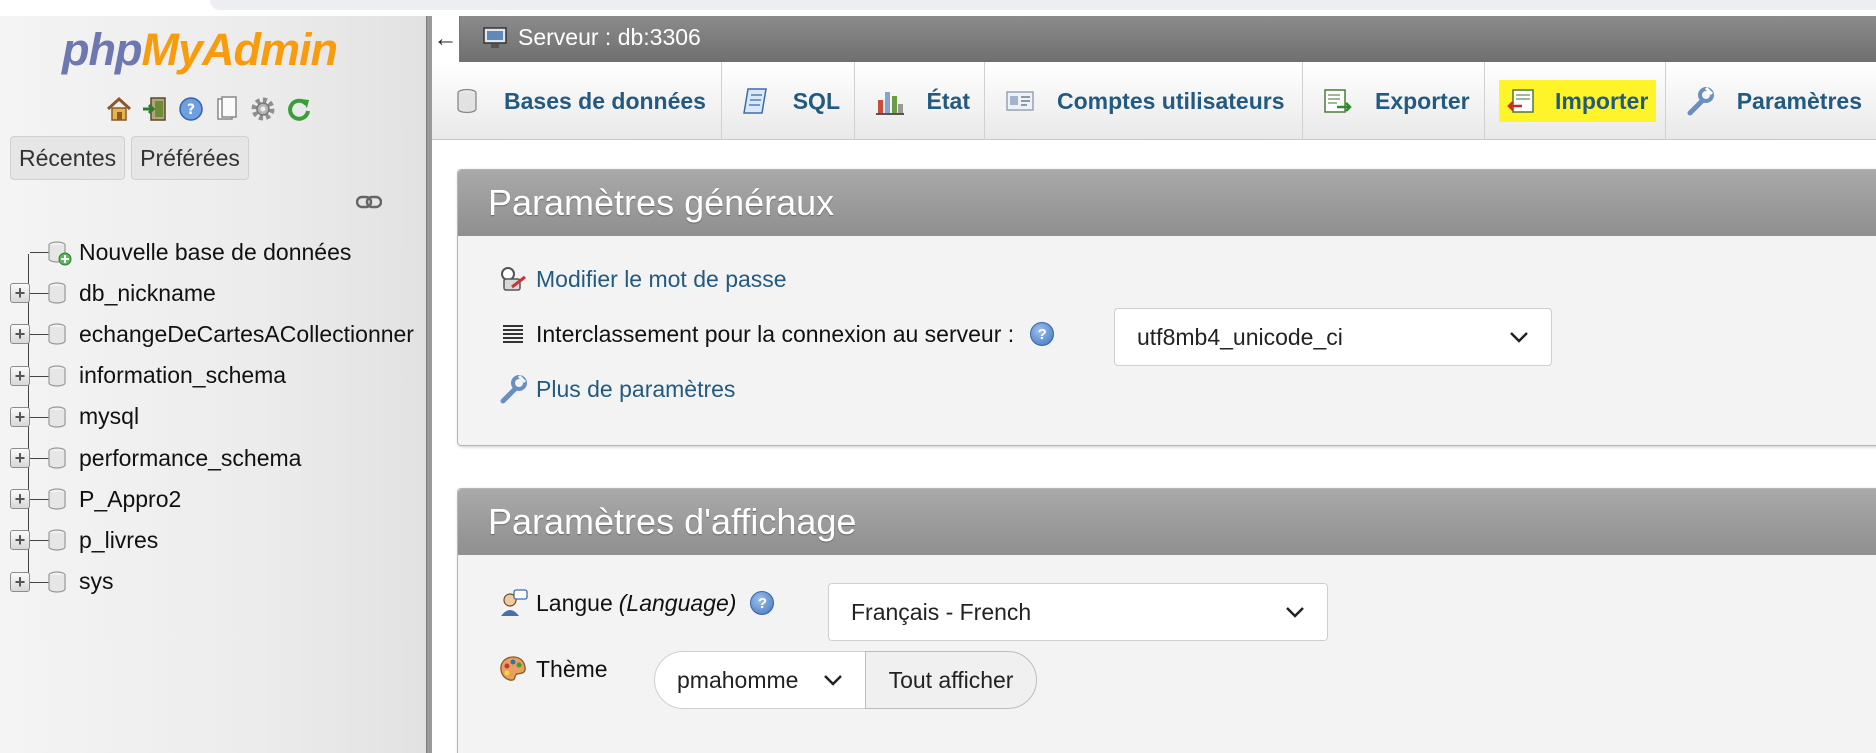 Image resolution: width=1876 pixels, height=753 pixels. Describe the element at coordinates (677, 602) in the screenshot. I see `language-hint: (Language)` at that location.